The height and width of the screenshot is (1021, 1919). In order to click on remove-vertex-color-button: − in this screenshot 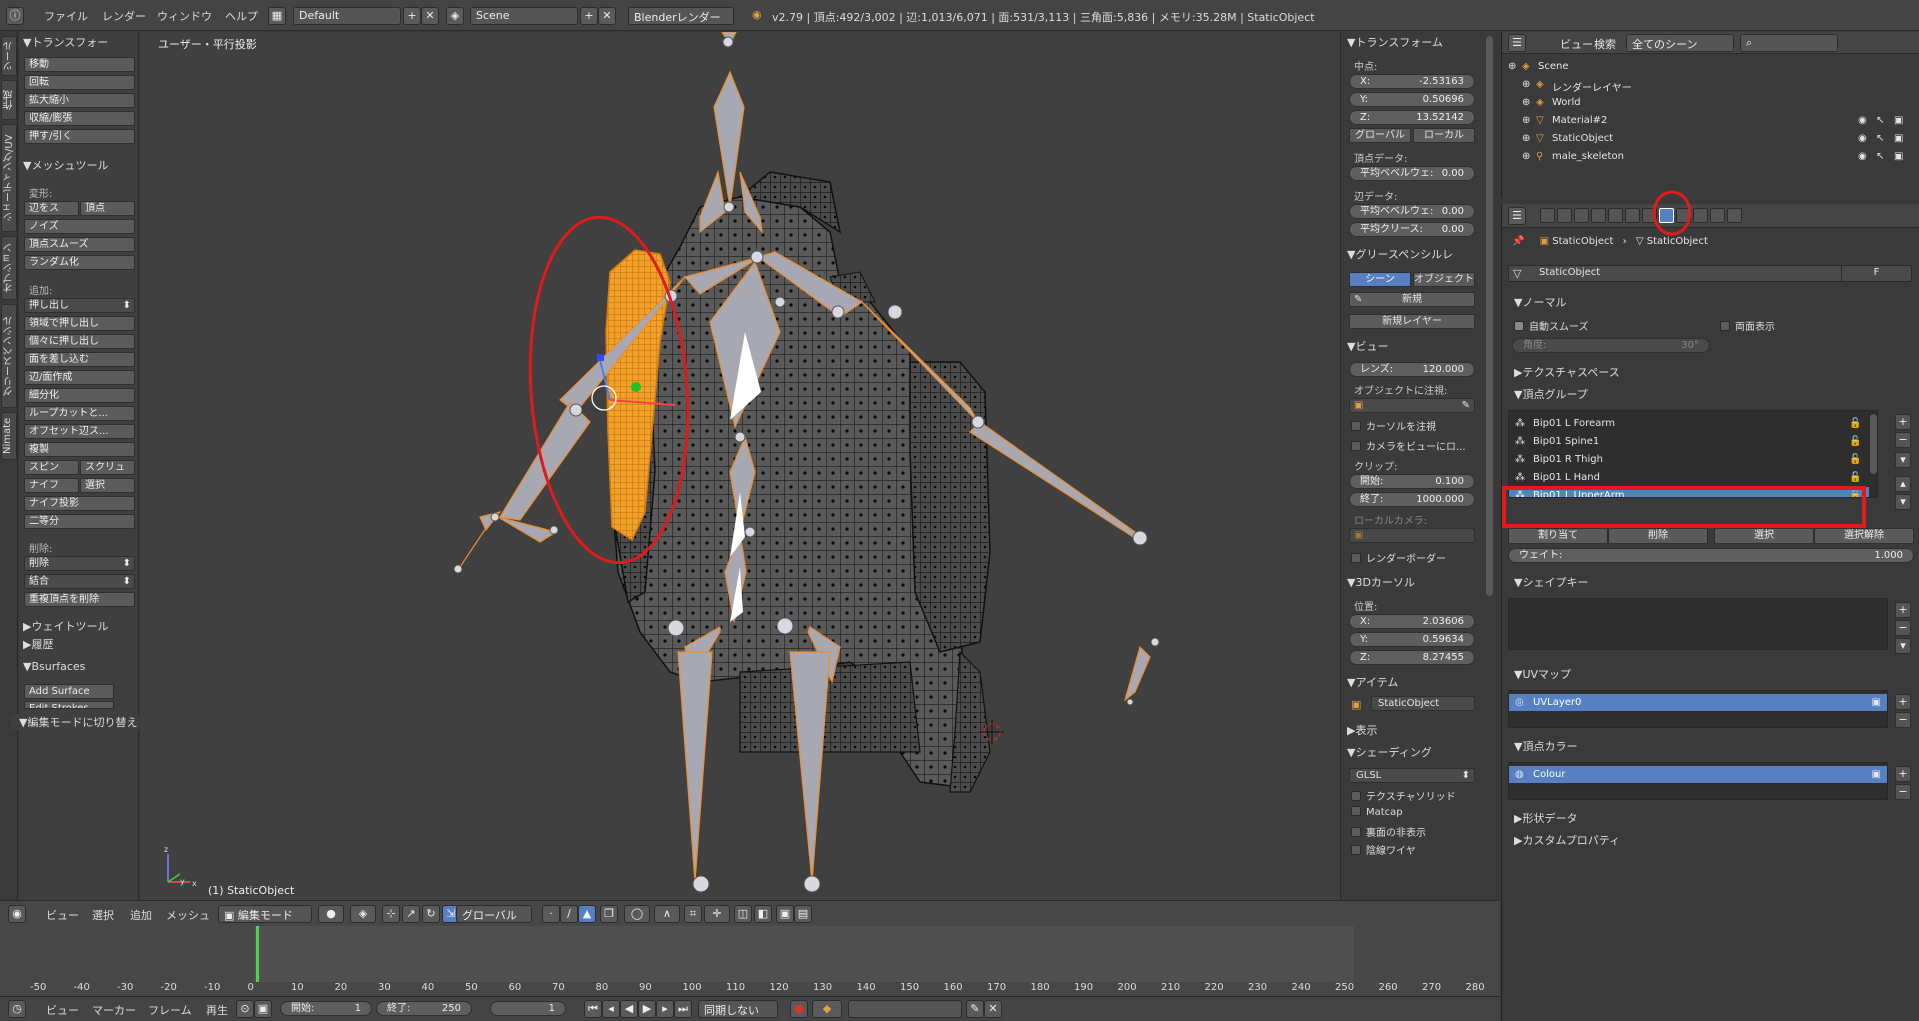, I will do `click(1903, 792)`.